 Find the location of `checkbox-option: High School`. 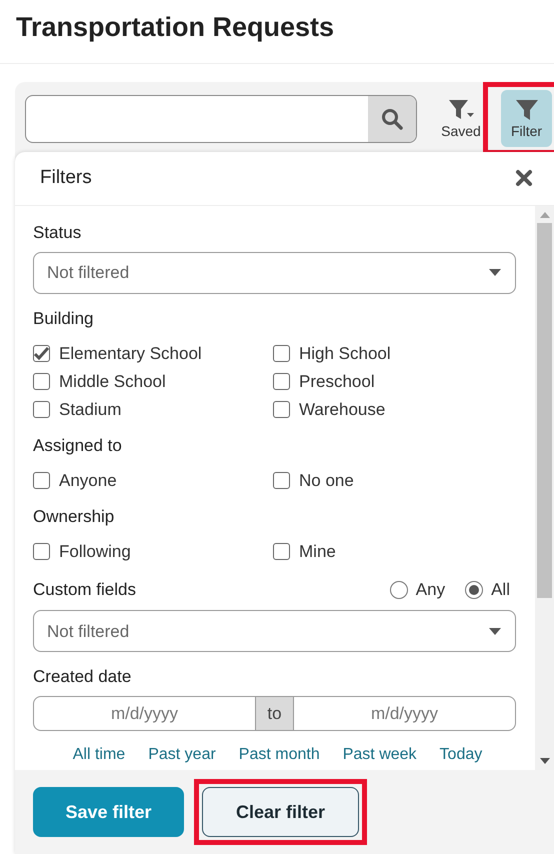

checkbox-option: High School is located at coordinates (394, 353).